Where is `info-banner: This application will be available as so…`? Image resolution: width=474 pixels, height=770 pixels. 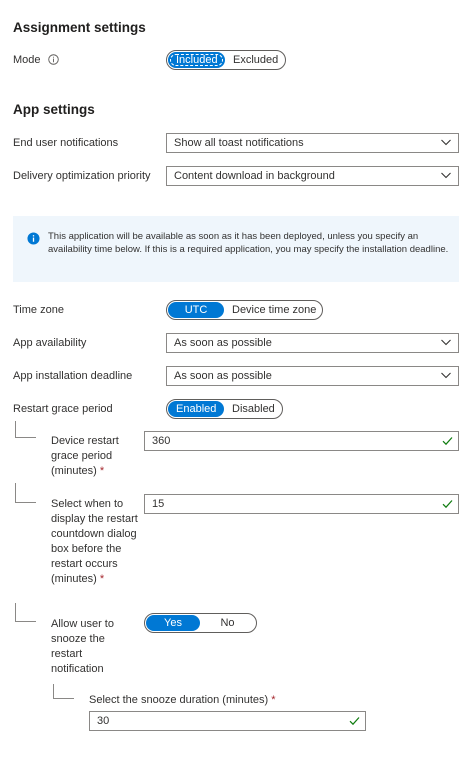 info-banner: This application will be available as so… is located at coordinates (236, 249).